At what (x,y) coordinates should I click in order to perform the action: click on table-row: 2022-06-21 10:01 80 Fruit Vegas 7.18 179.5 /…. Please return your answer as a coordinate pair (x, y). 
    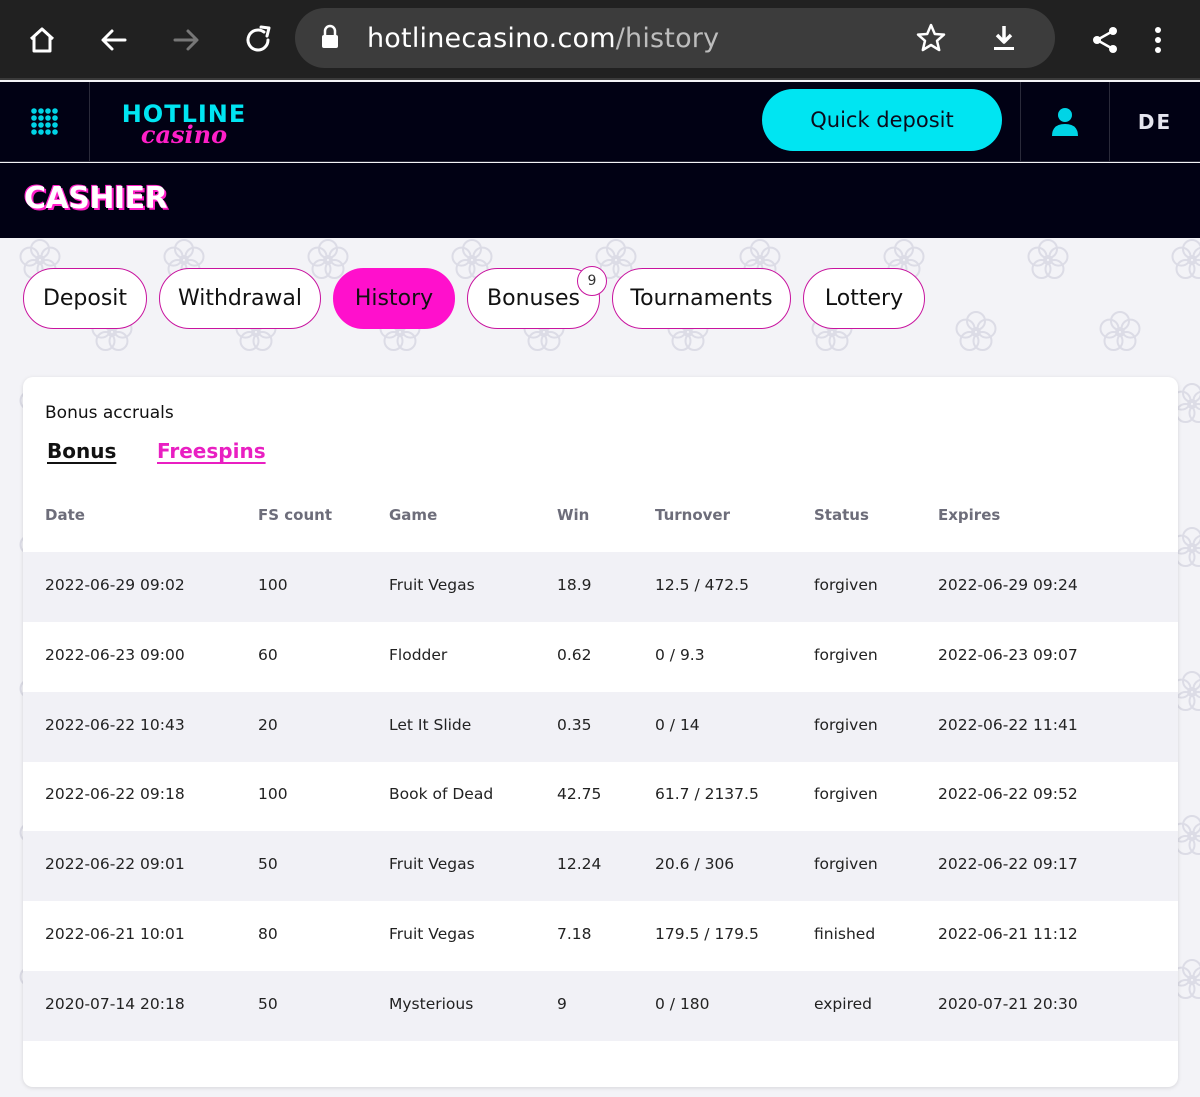
    Looking at the image, I should click on (600, 936).